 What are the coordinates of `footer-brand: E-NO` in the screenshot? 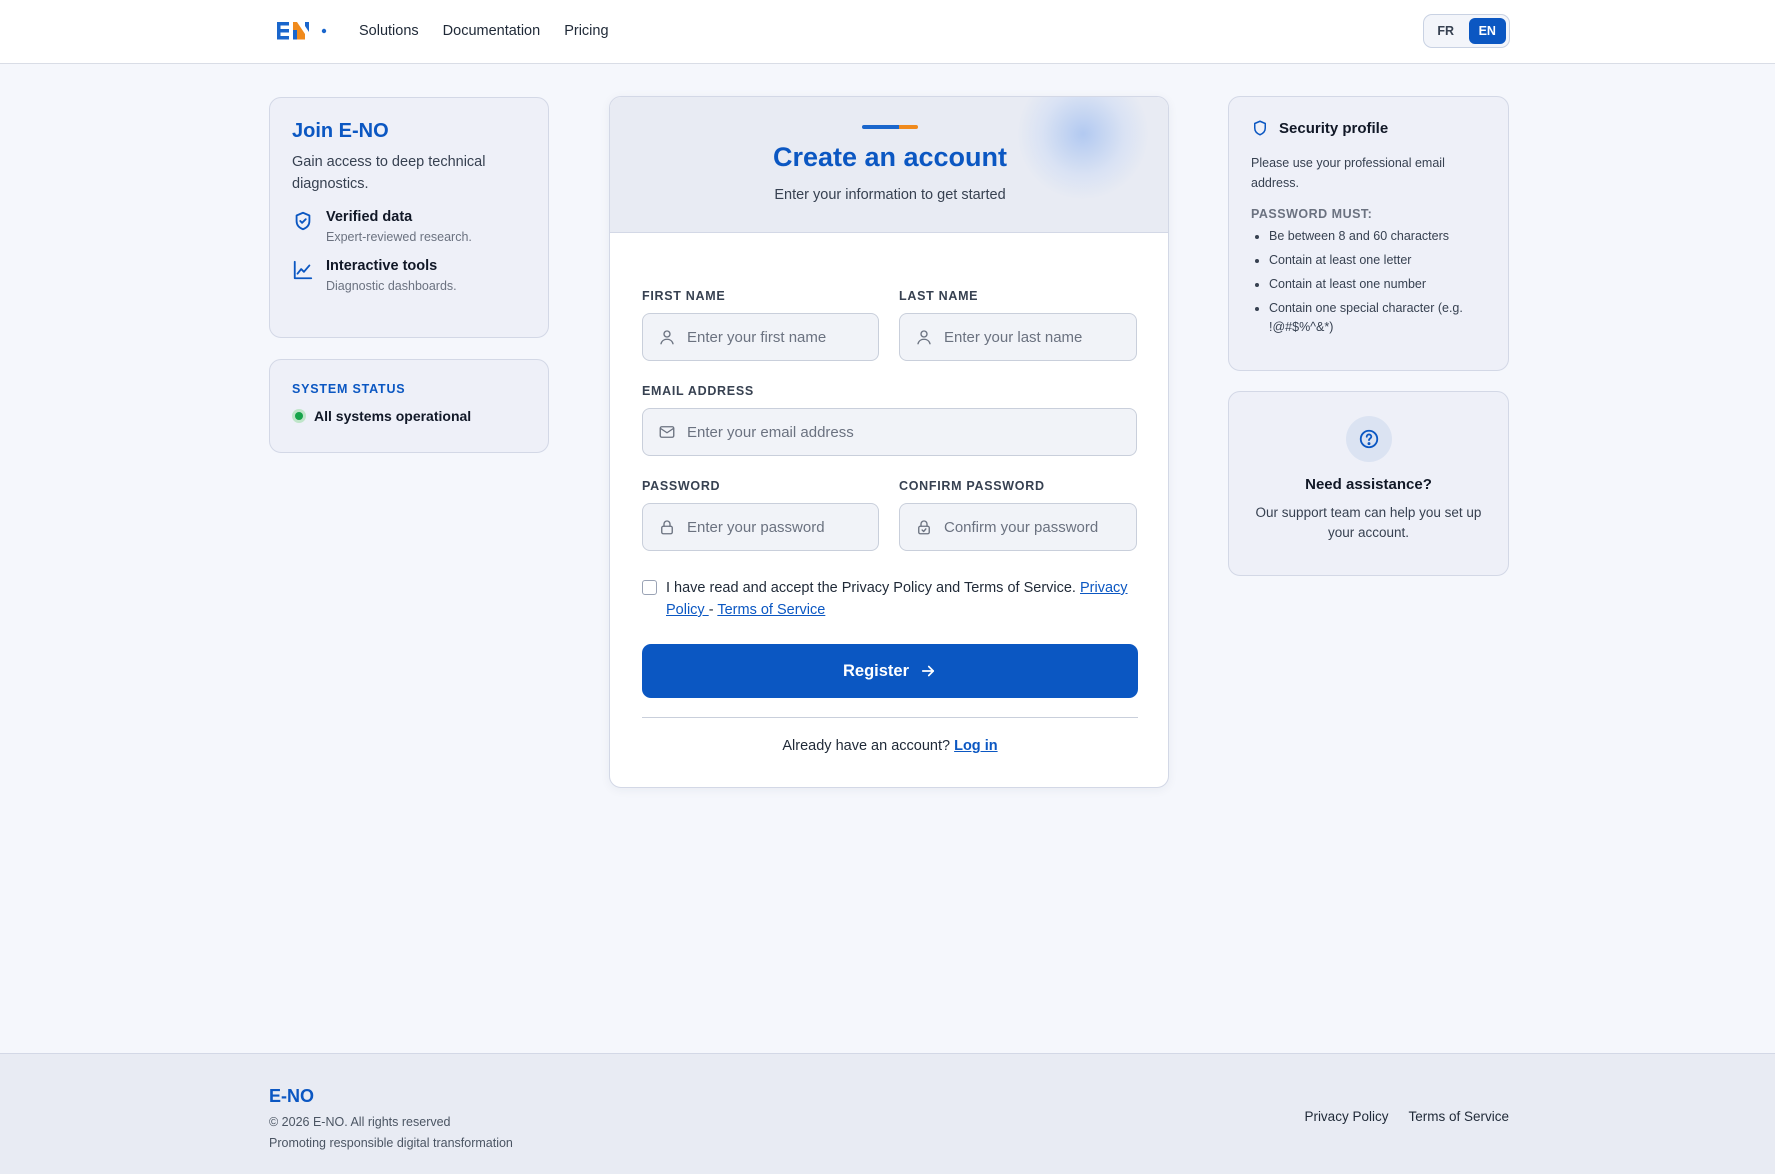 It's located at (291, 1096).